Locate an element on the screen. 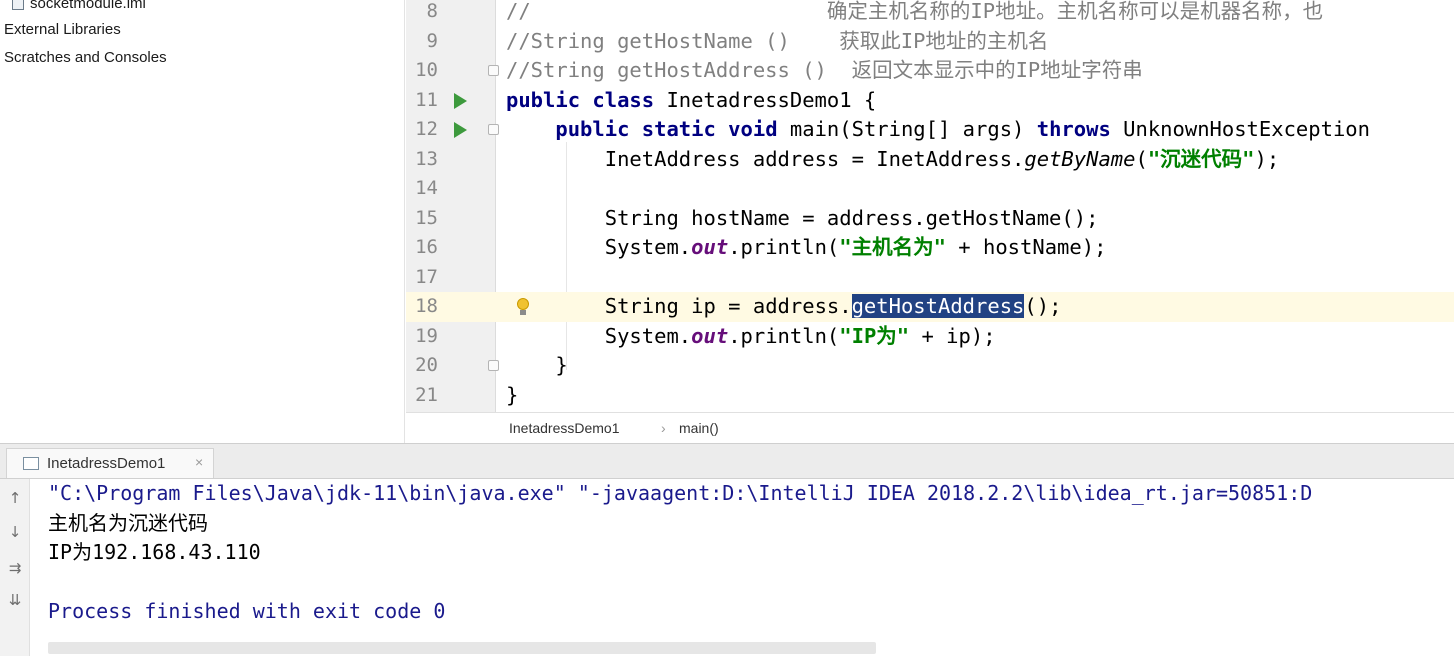 The height and width of the screenshot is (656, 1454). scroll-down-icon: ↓ is located at coordinates (15, 532).